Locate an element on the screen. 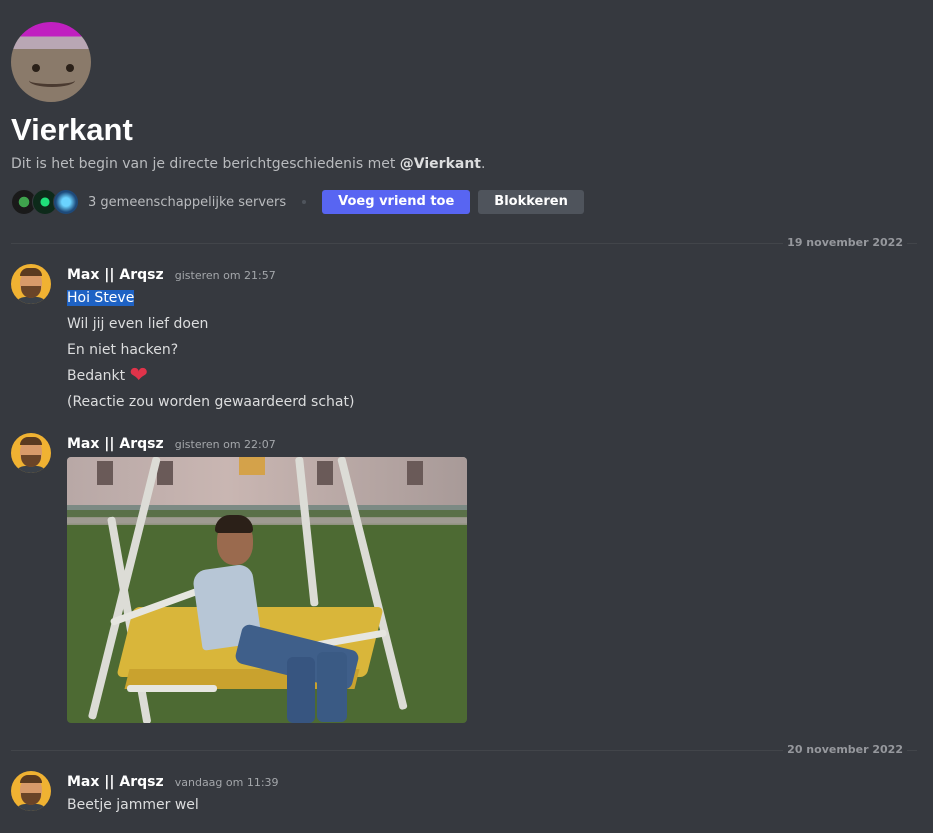 This screenshot has width=933, height=833. swing-rail is located at coordinates (172, 688).